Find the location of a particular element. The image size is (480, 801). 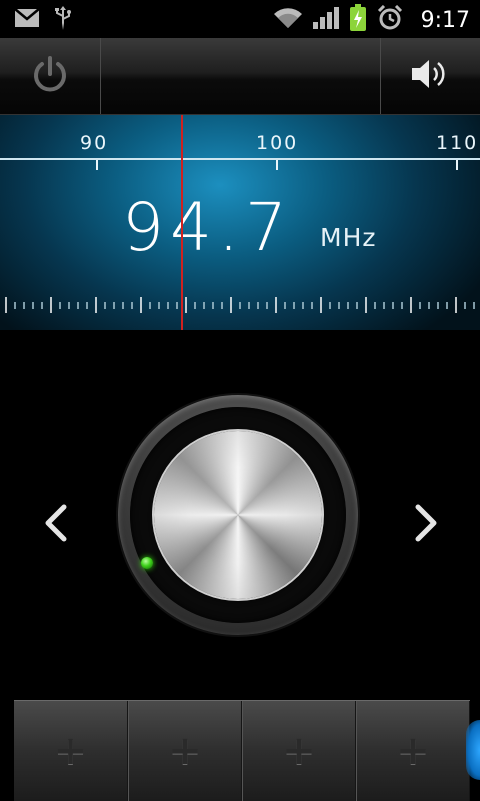

preset-slot-1: + is located at coordinates (71, 751).